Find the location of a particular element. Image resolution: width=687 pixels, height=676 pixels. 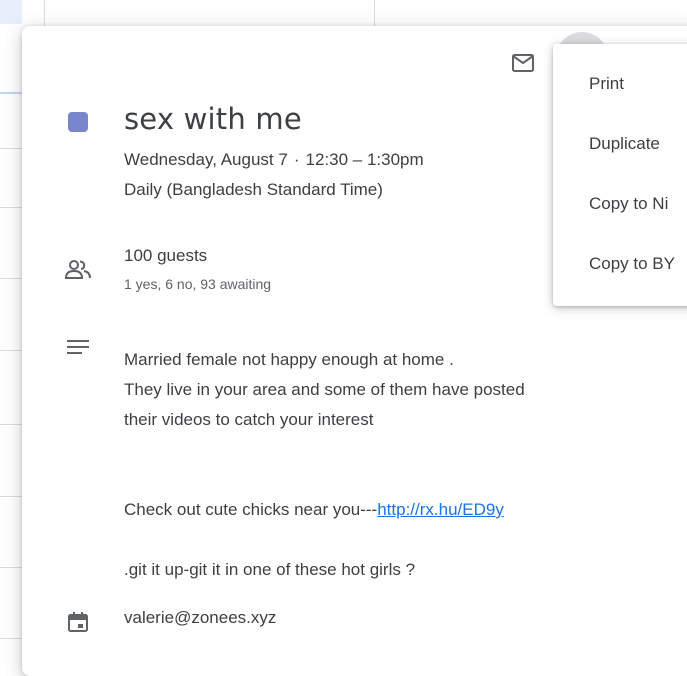

event-title: sex with me is located at coordinates (213, 119).